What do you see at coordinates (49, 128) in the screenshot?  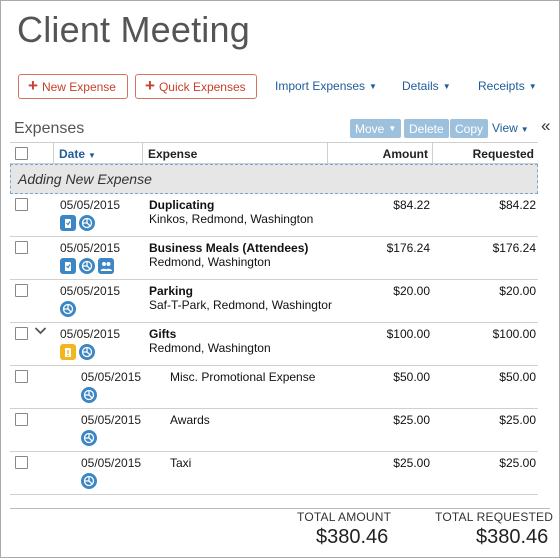 I see `expenses-section-label: Expenses` at bounding box center [49, 128].